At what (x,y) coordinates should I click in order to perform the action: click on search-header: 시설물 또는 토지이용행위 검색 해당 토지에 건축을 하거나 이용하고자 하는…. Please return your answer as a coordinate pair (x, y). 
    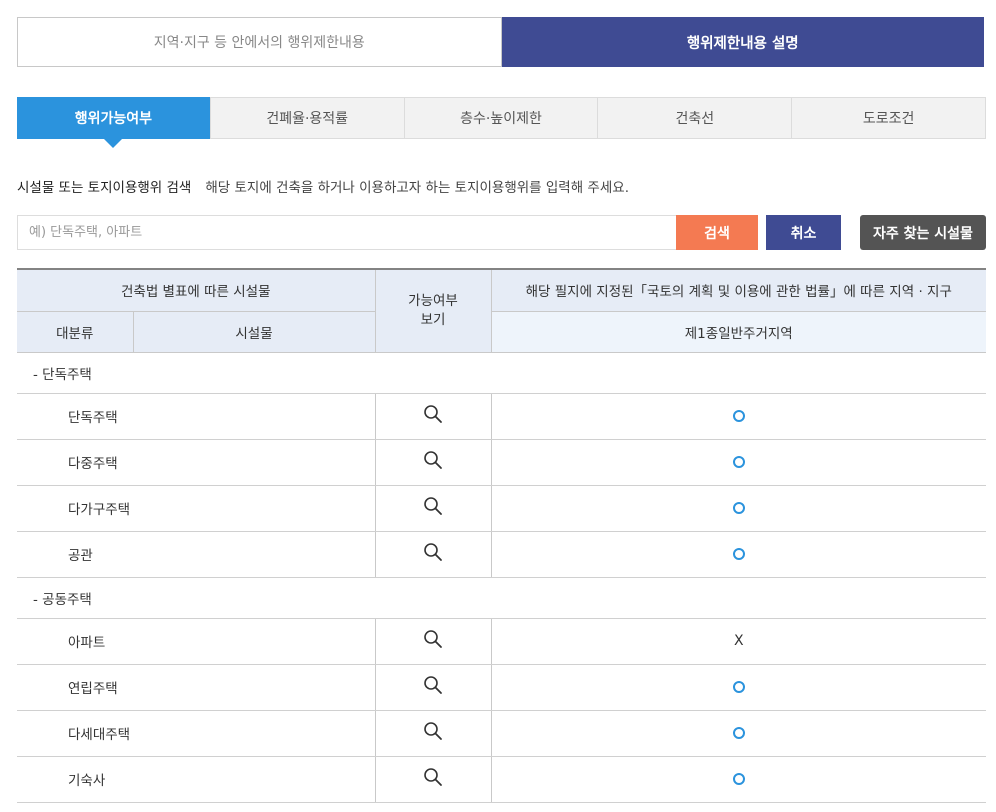
    Looking at the image, I should click on (501, 186).